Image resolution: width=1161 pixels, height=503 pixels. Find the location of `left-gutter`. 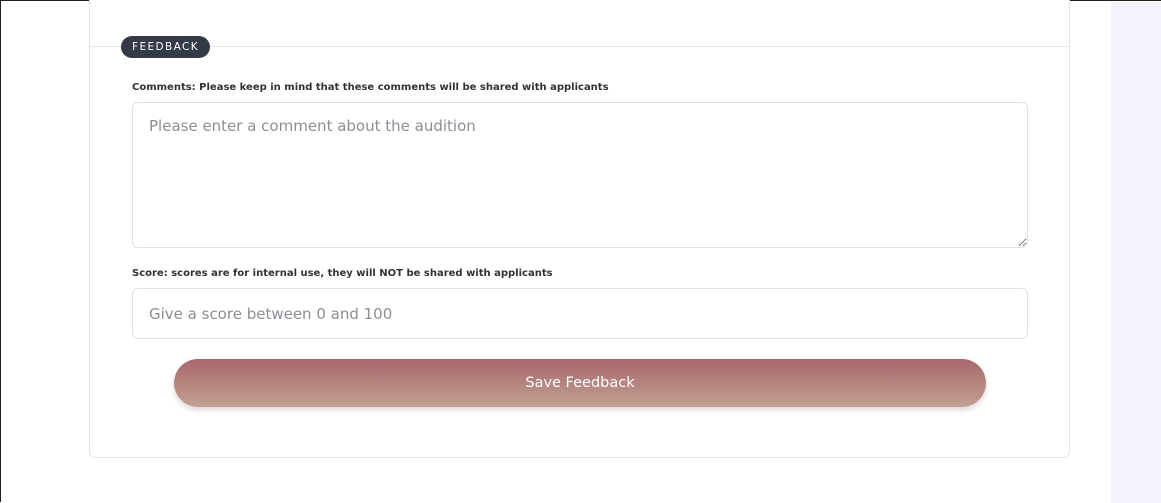

left-gutter is located at coordinates (29, 252).